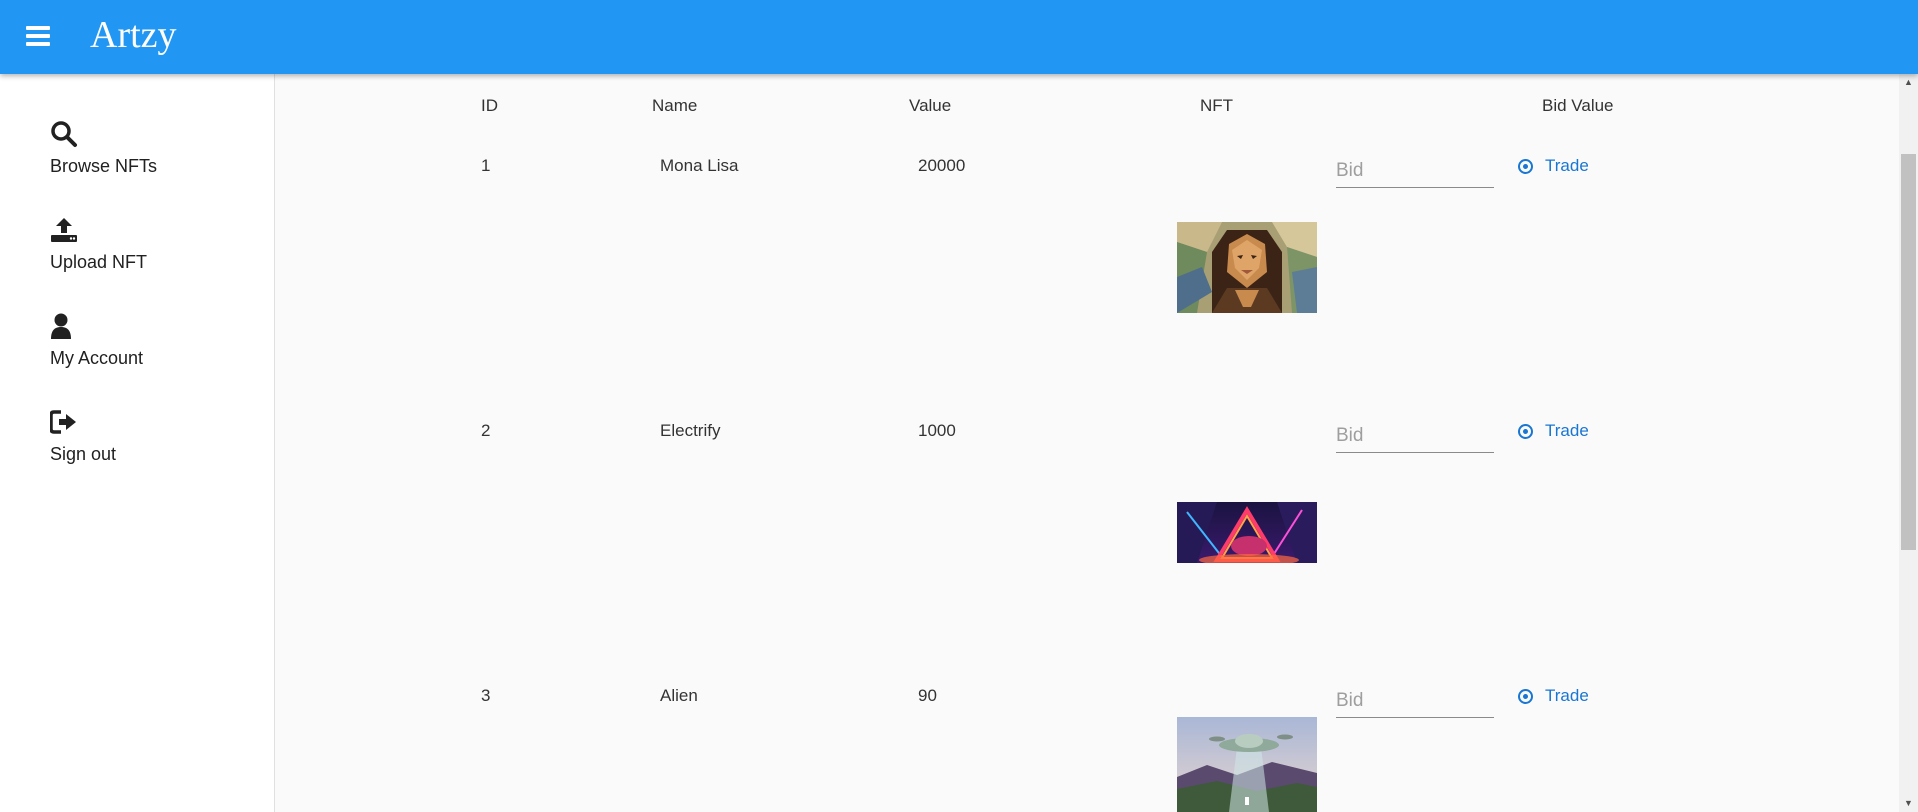 The height and width of the screenshot is (812, 1918). I want to click on app-title: Artzy, so click(133, 35).